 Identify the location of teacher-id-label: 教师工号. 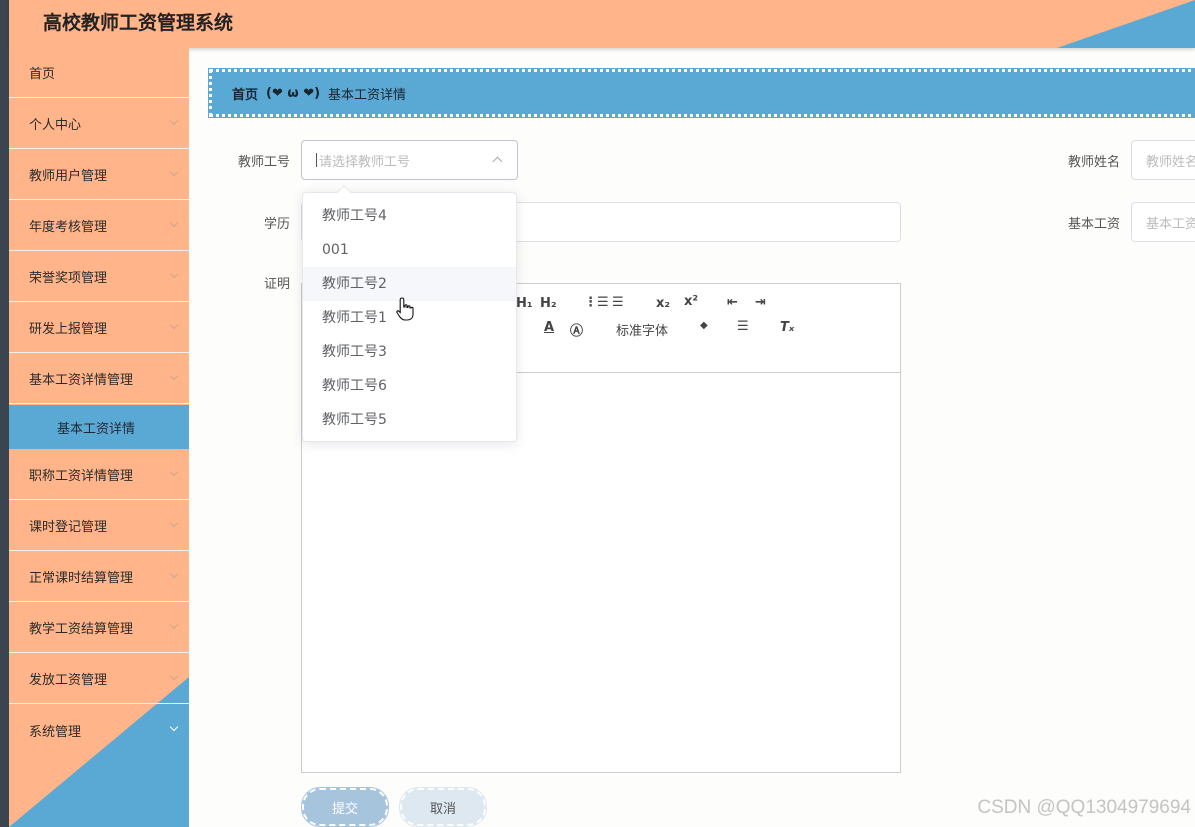
(263, 162).